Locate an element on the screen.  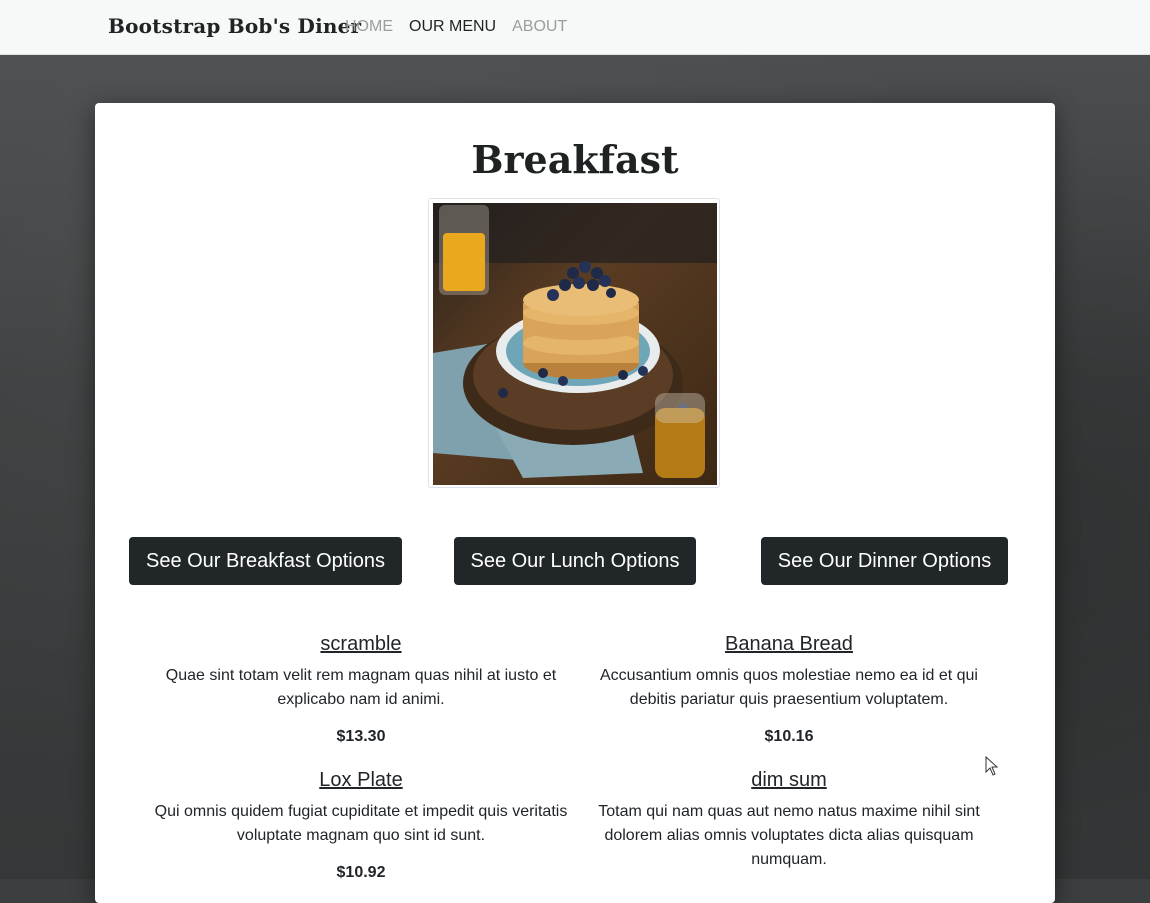
pancakes-image is located at coordinates (575, 344).